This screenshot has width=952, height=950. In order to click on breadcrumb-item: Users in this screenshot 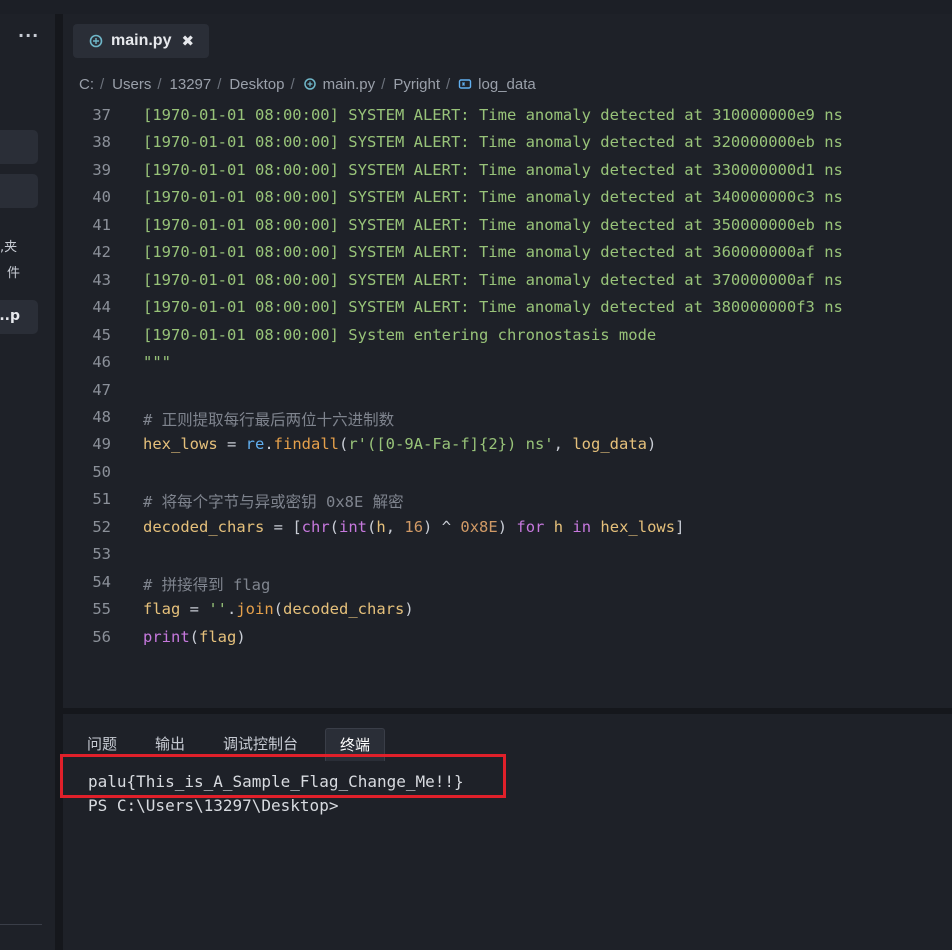, I will do `click(131, 84)`.